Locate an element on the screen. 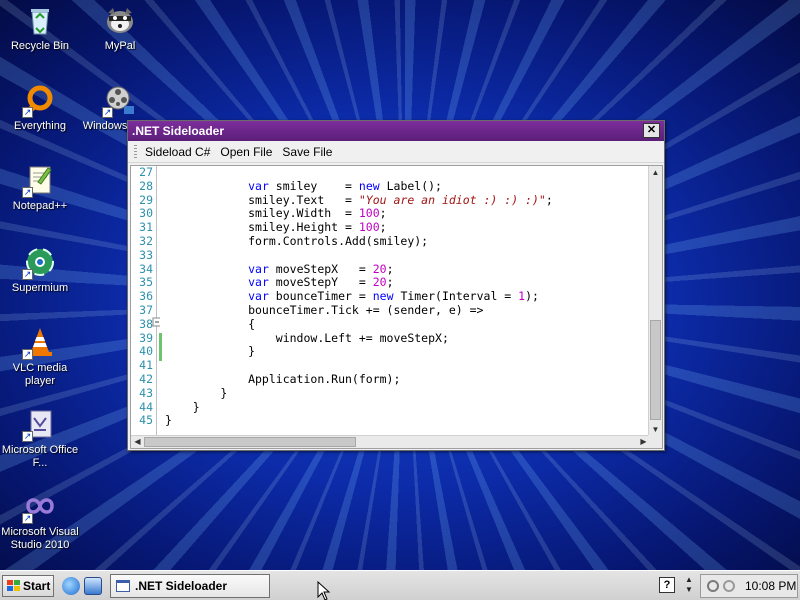  desktop-icon-everything: ↗ Everything is located at coordinates (40, 108).